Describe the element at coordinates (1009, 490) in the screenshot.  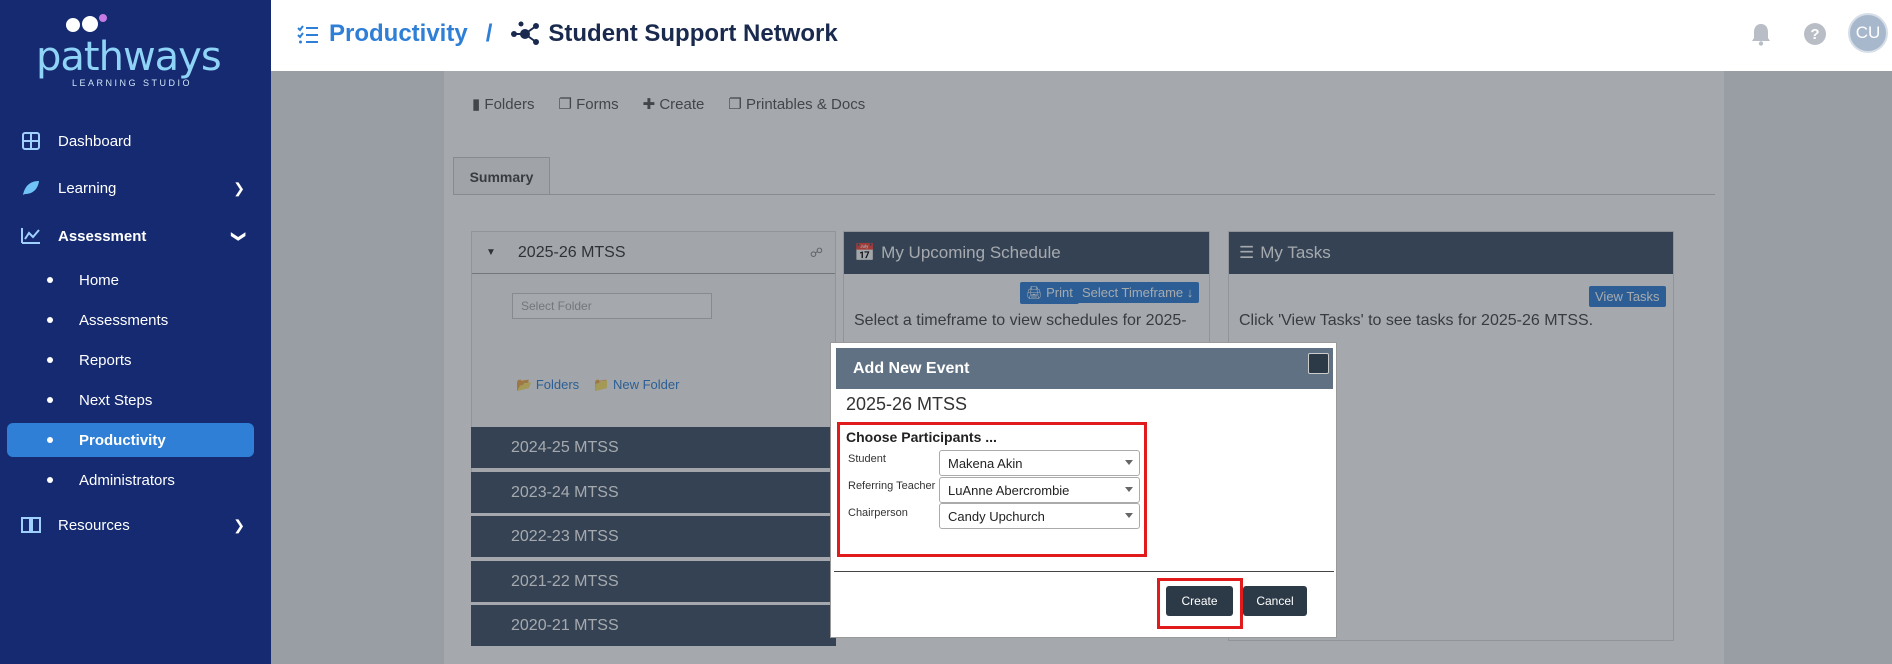
I see `referring-teacher-select-value: LuAnne Abercrombie` at that location.